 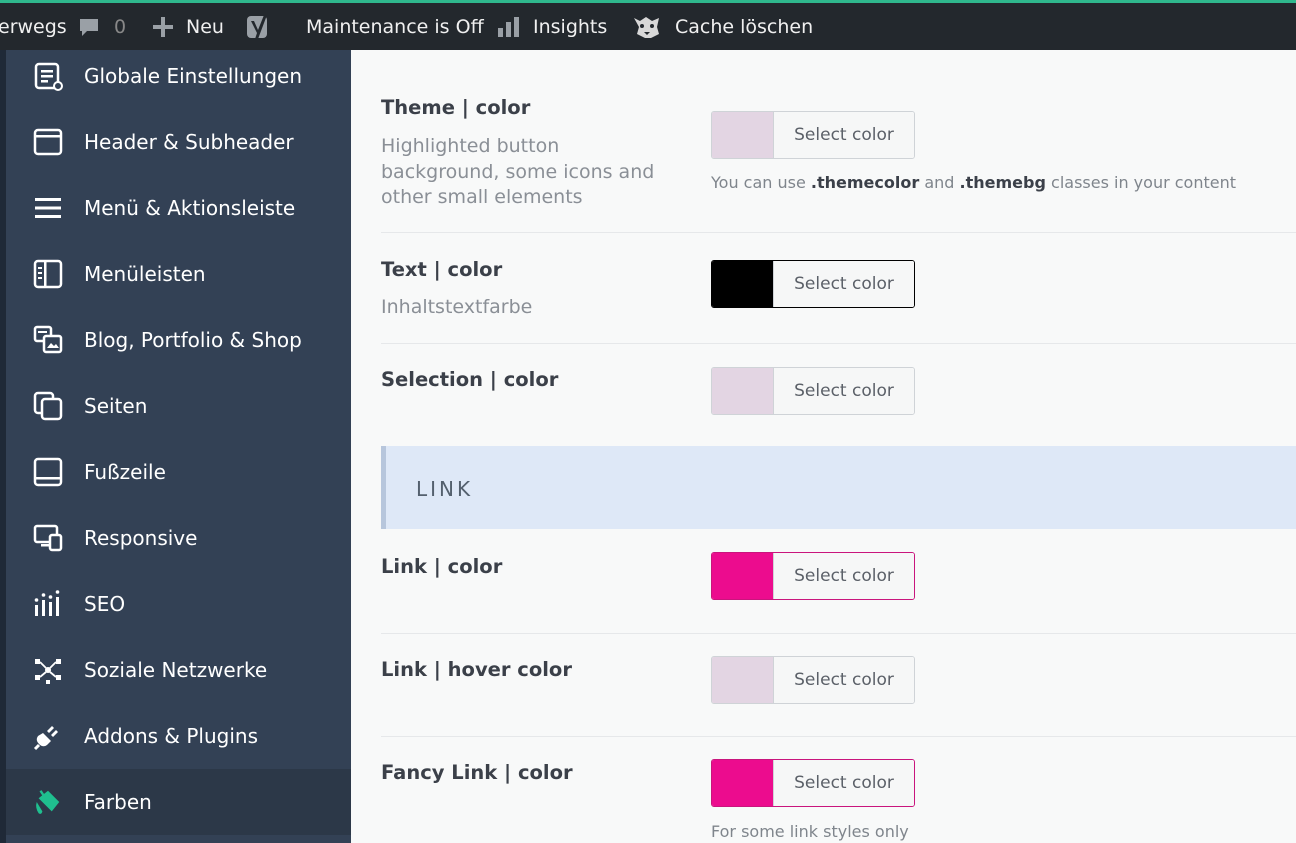 I want to click on theme-color-picker: Select color, so click(x=813, y=135).